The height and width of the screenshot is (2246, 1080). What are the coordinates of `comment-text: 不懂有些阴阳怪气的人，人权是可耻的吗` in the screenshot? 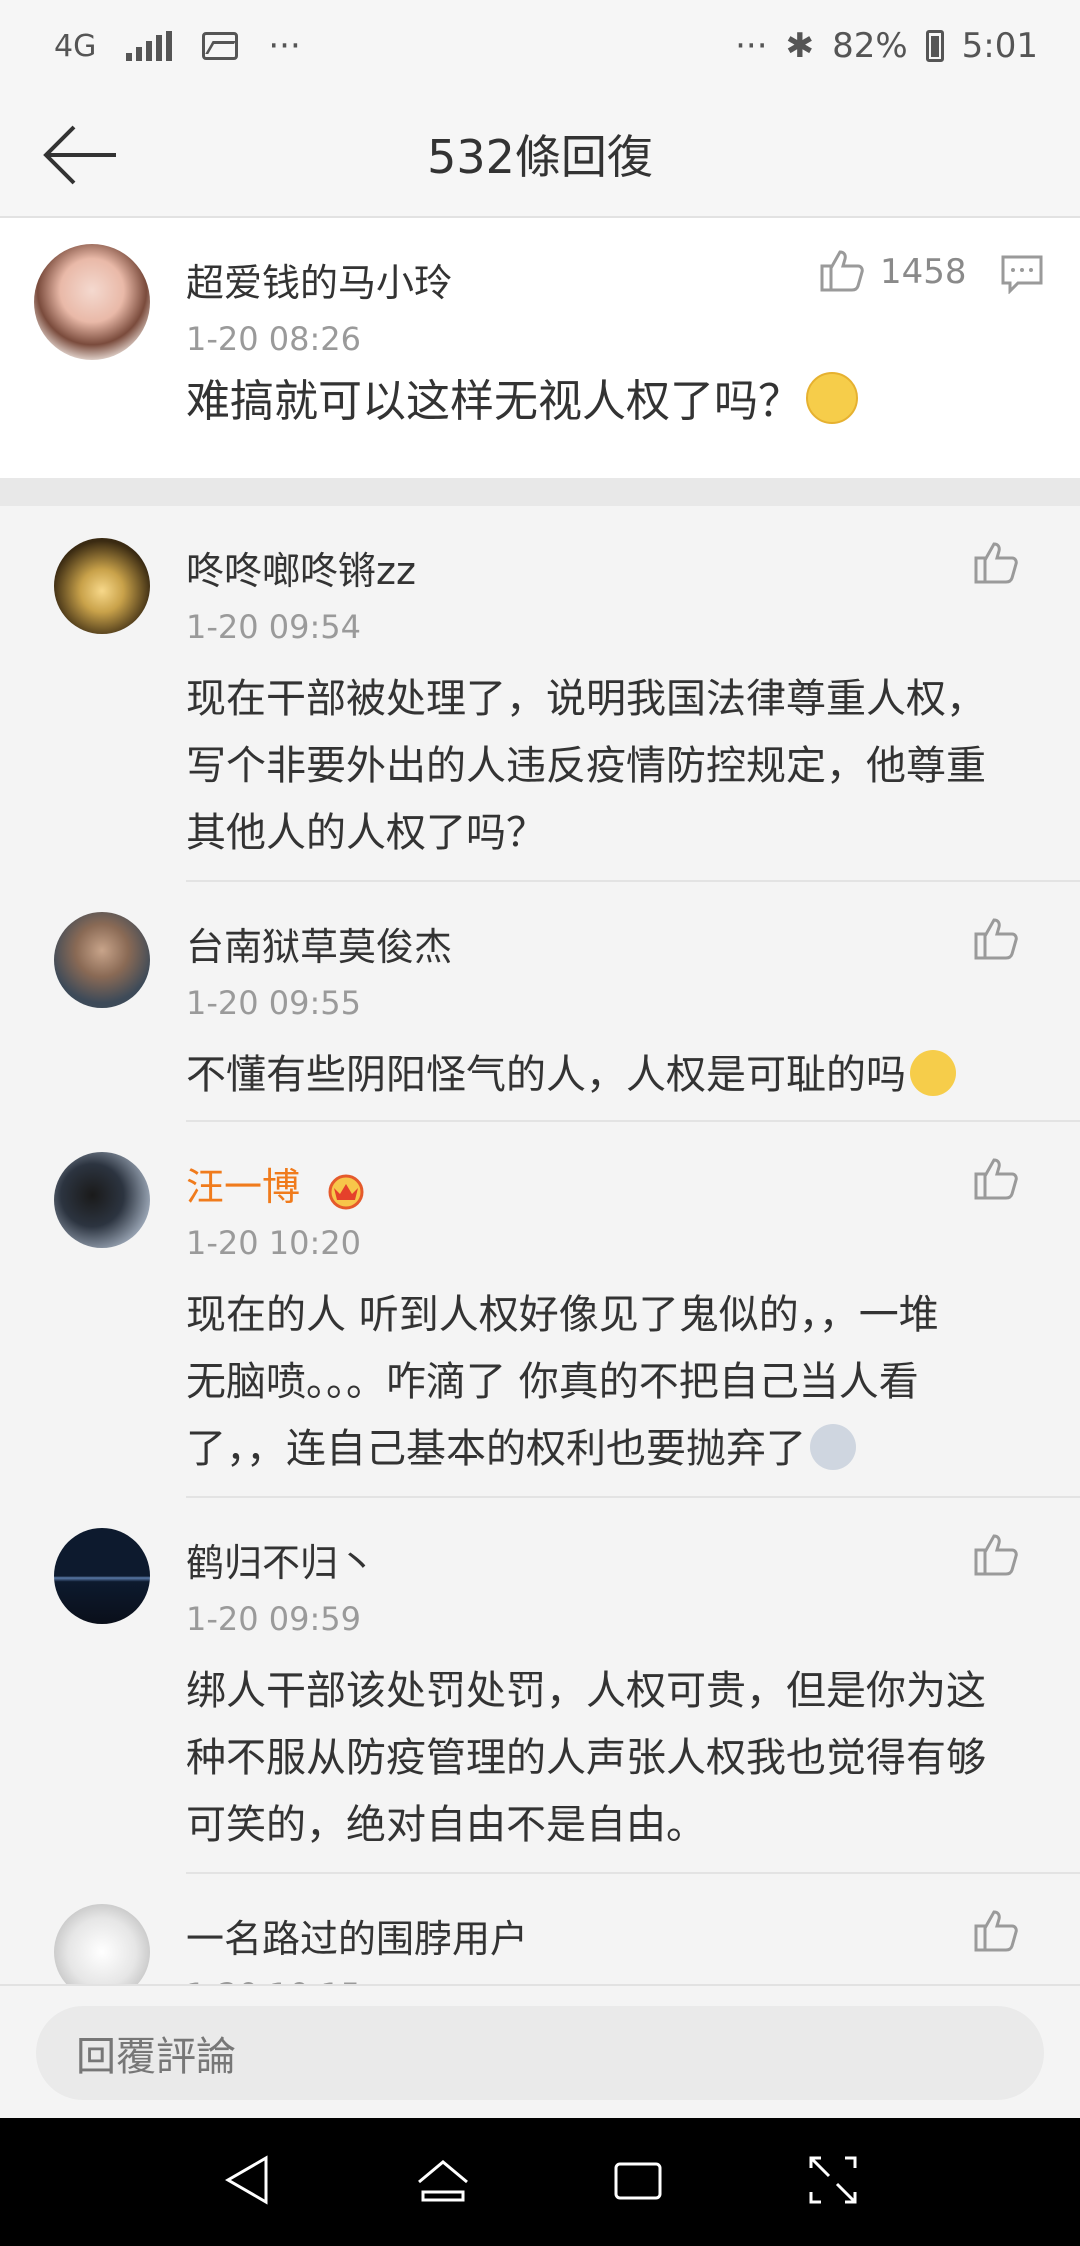 It's located at (571, 1075).